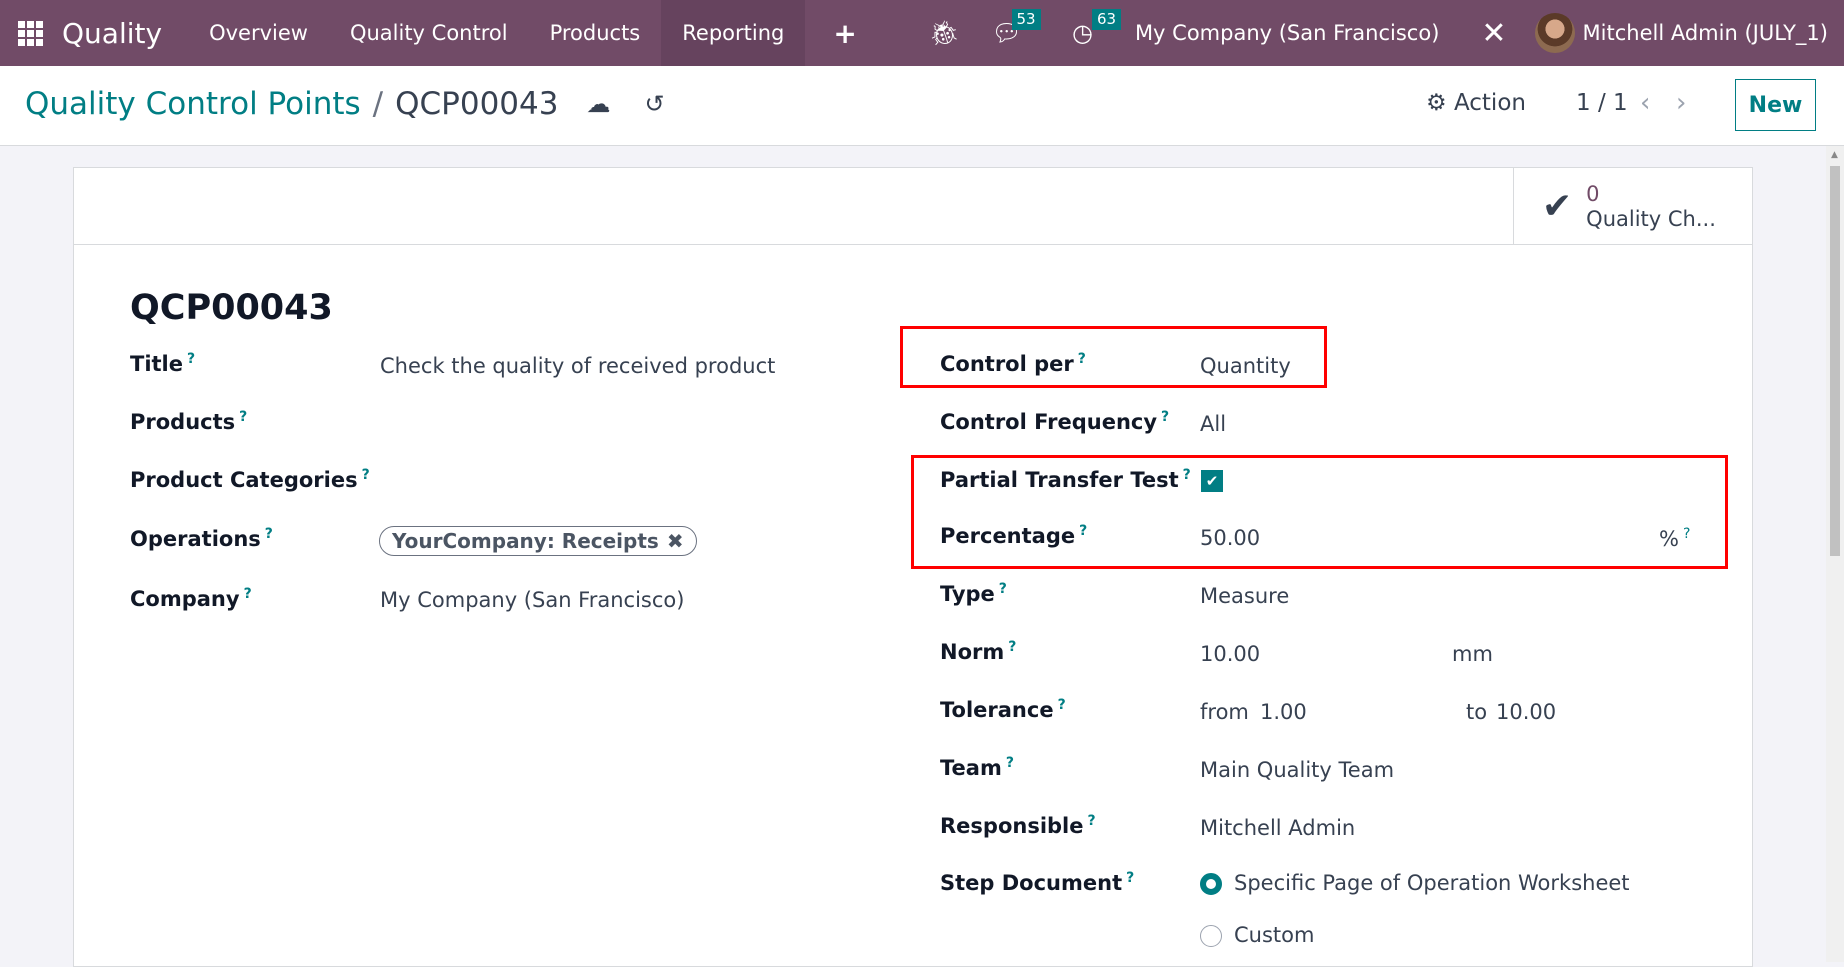  What do you see at coordinates (1557, 206) in the screenshot?
I see `check-icon: ✔` at bounding box center [1557, 206].